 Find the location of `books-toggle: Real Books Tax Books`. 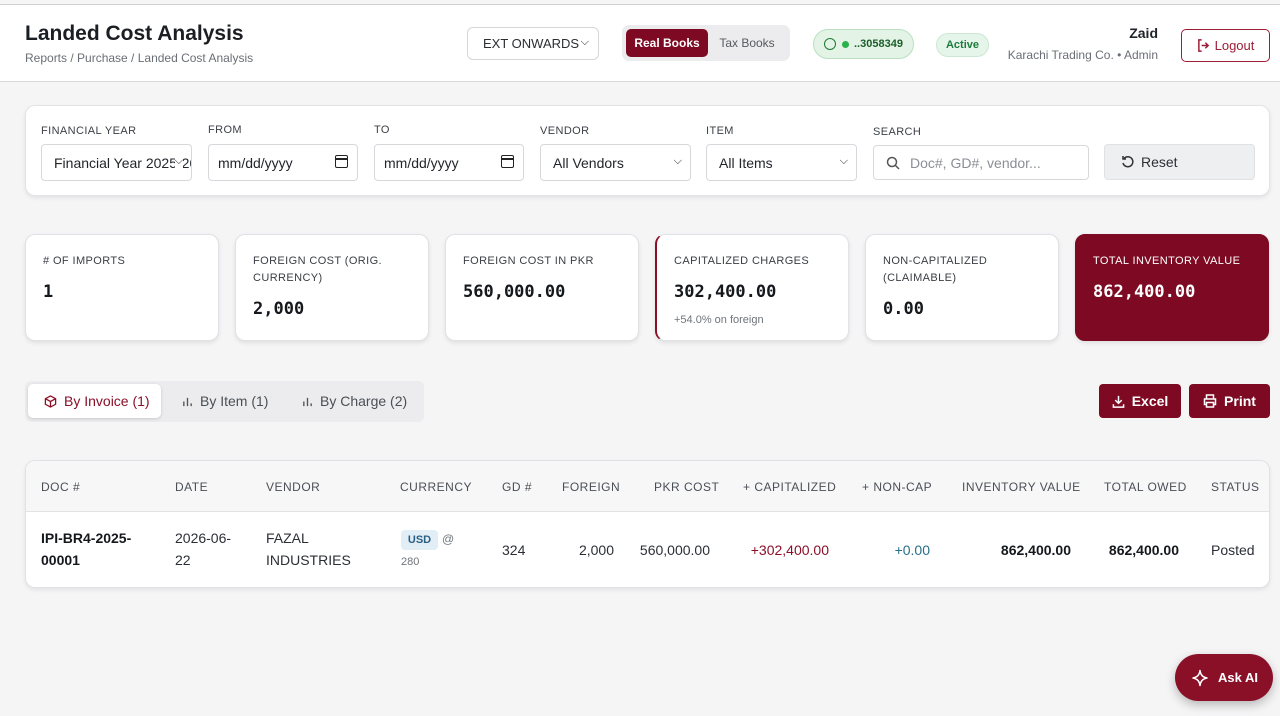

books-toggle: Real Books Tax Books is located at coordinates (706, 43).